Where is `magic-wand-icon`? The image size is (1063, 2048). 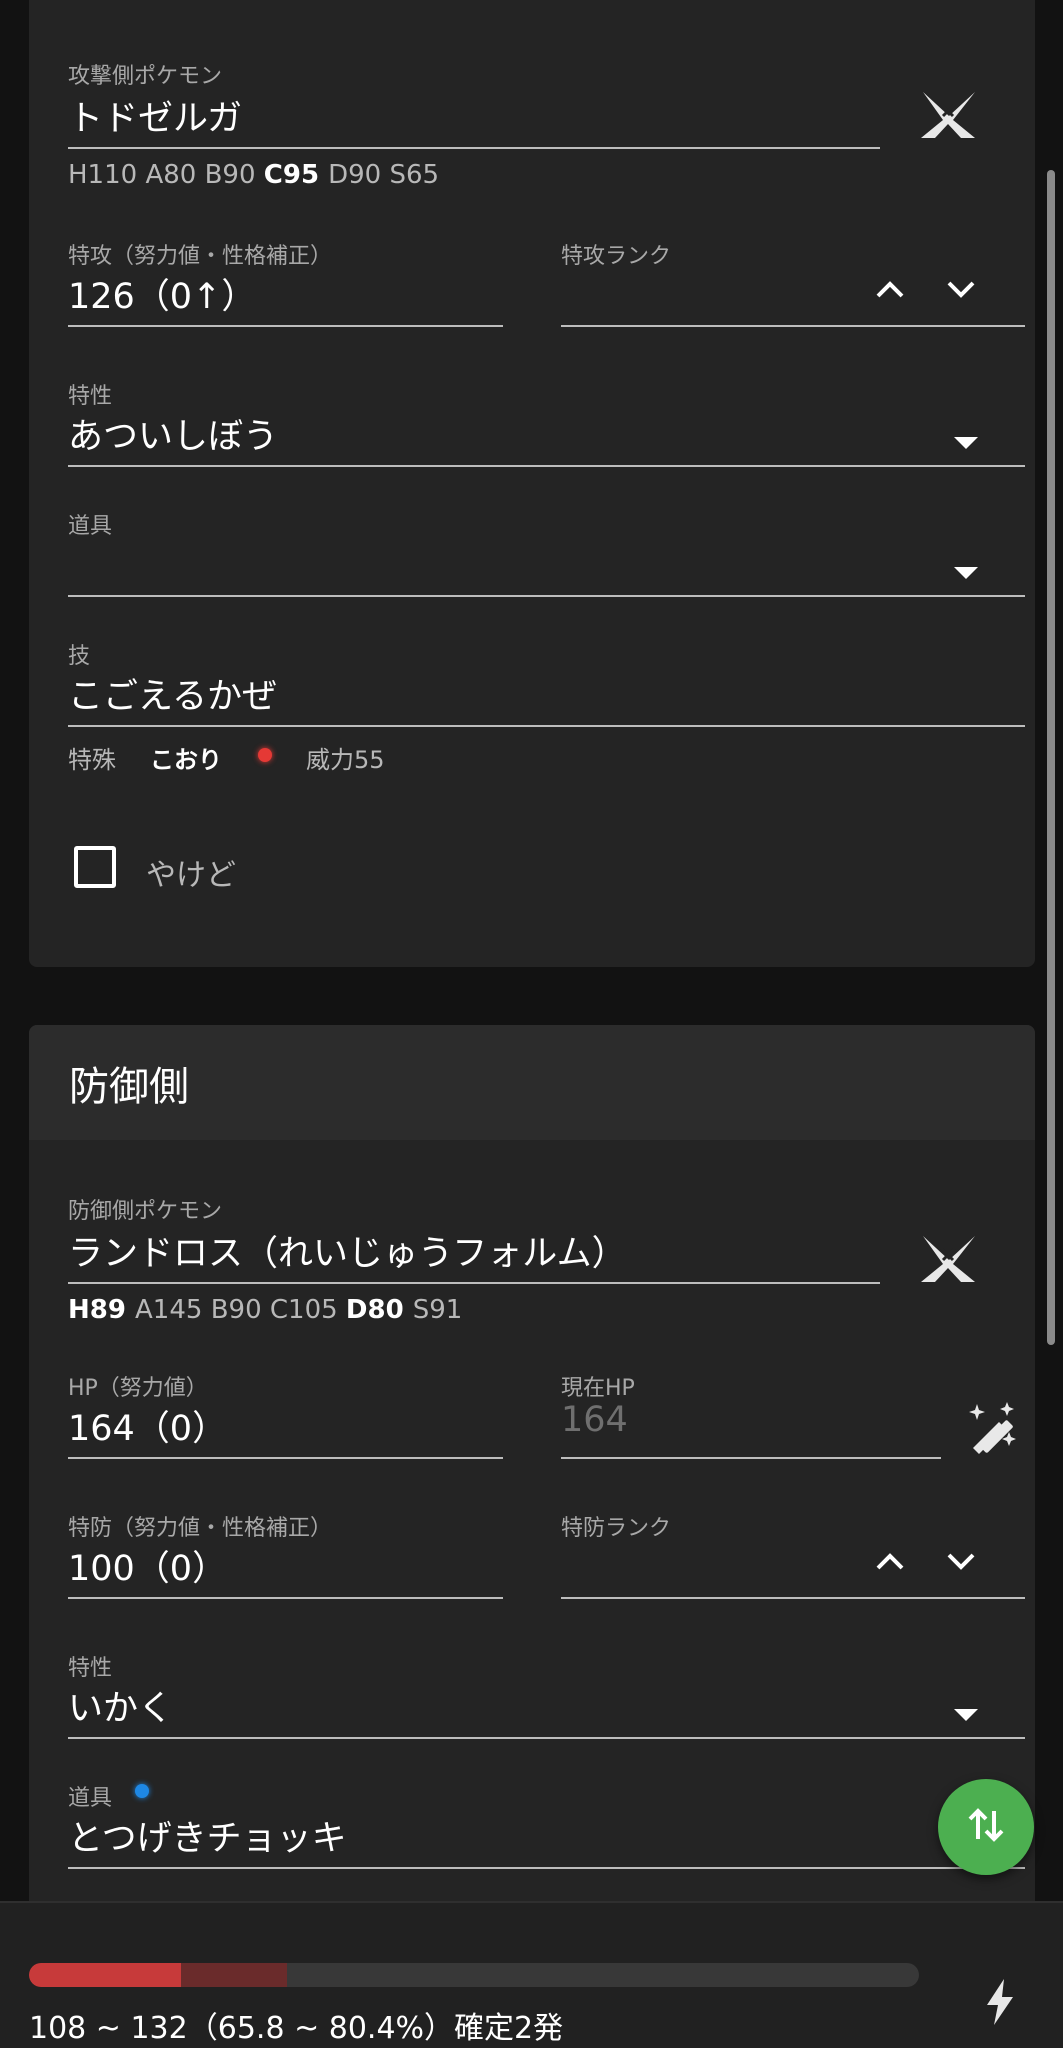
magic-wand-icon is located at coordinates (991, 1430).